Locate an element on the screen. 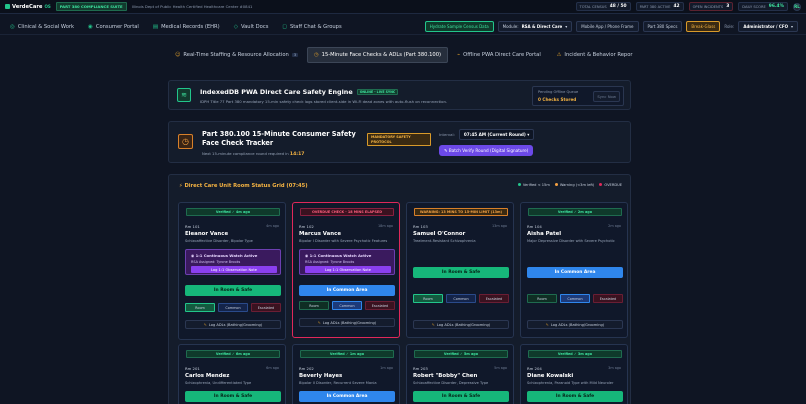  countdown: 14:17 is located at coordinates (297, 154).